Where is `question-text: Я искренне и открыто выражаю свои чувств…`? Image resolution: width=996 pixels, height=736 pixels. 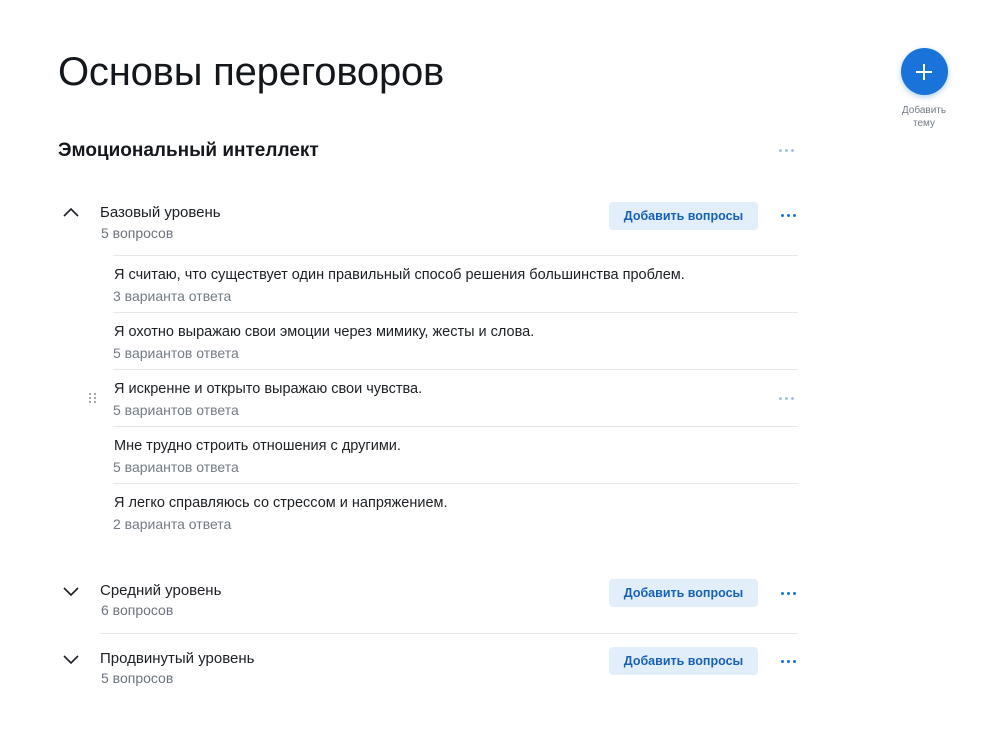 question-text: Я искренне и открыто выражаю свои чувств… is located at coordinates (268, 389).